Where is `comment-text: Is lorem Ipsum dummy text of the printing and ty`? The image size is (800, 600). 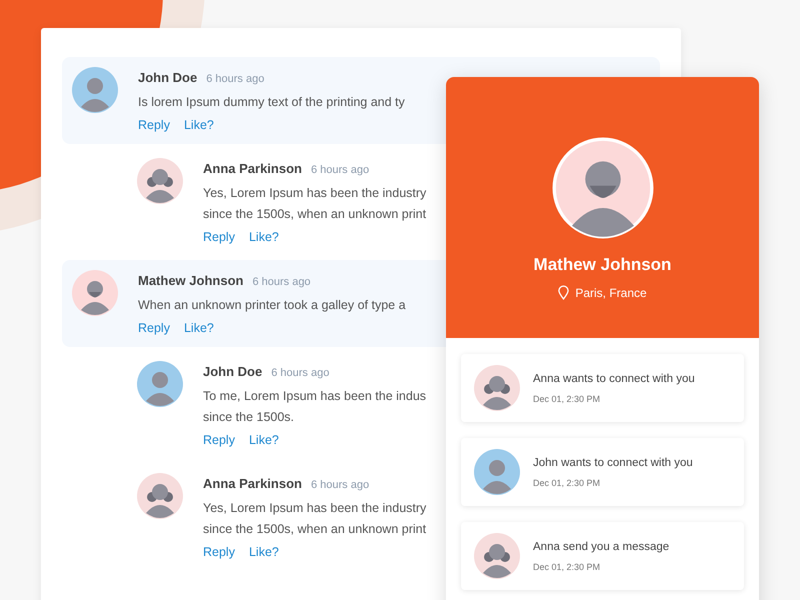
comment-text: Is lorem Ipsum dummy text of the printing and ty is located at coordinates (271, 102).